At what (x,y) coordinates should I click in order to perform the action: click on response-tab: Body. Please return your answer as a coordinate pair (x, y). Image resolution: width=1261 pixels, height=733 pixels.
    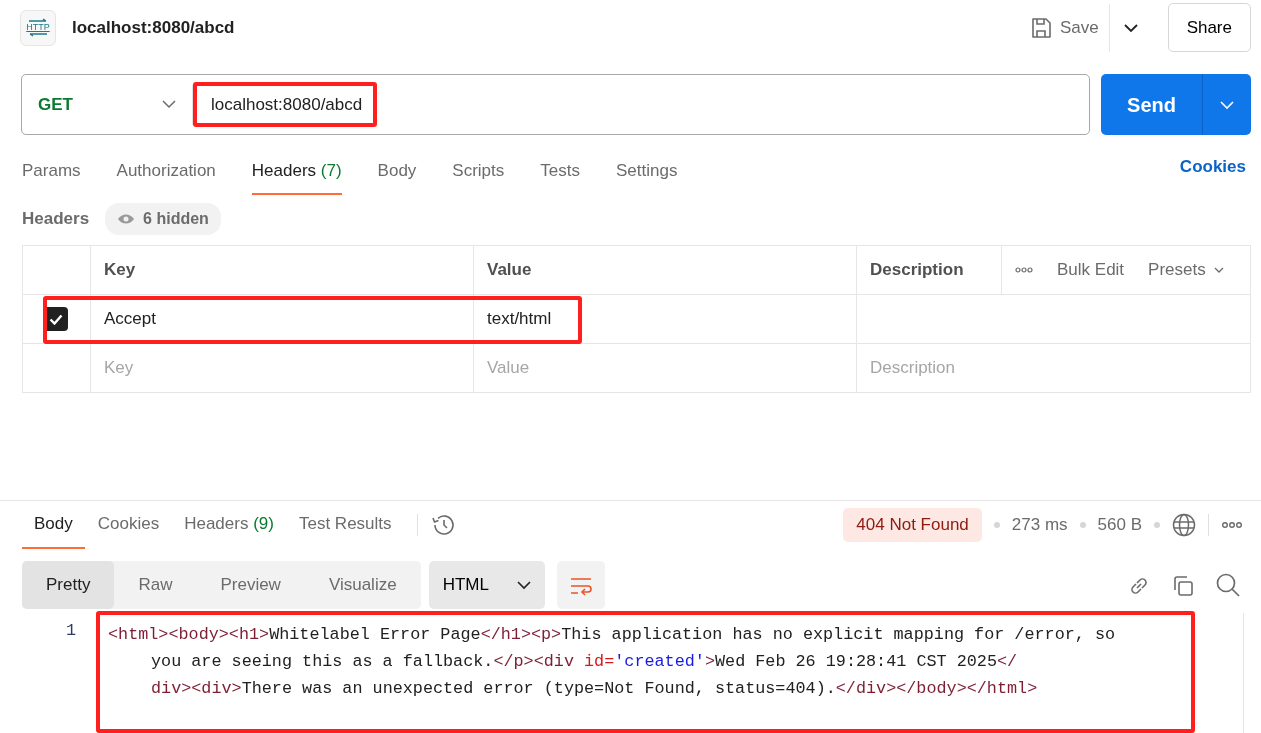
    Looking at the image, I should click on (53, 525).